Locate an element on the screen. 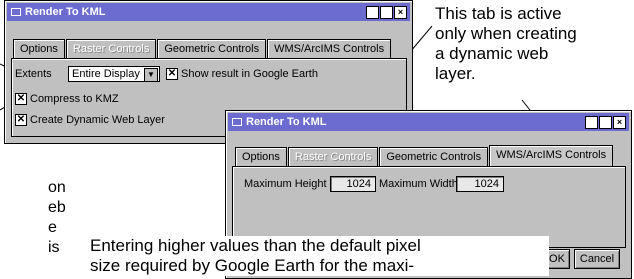 Image resolution: width=634 pixels, height=279 pixels. max-height-label: Maximum Height is located at coordinates (285, 184).